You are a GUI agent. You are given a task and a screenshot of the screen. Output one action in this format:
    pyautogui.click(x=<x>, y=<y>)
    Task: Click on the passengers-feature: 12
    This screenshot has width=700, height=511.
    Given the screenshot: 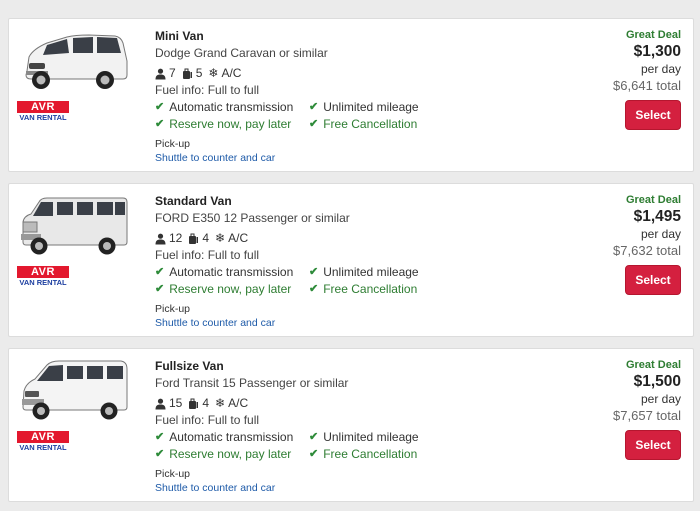 What is the action you would take?
    pyautogui.click(x=168, y=238)
    